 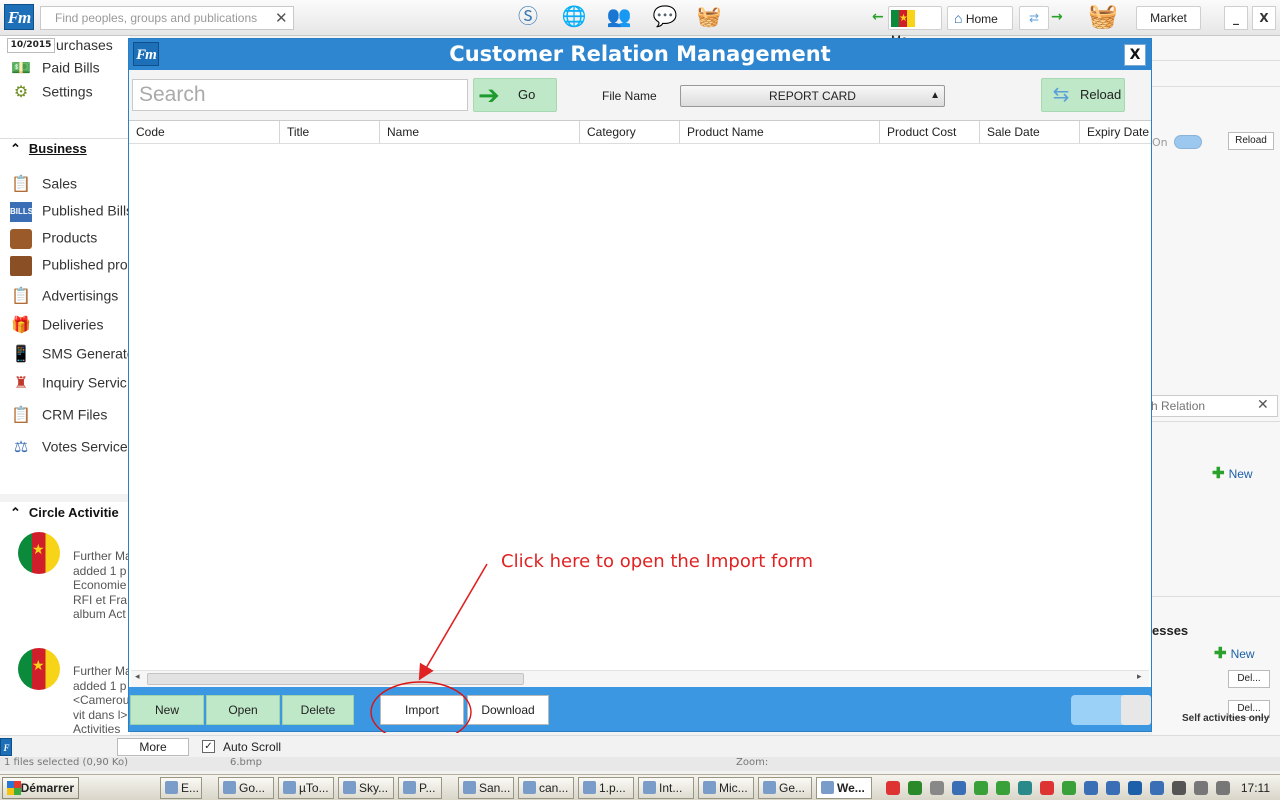 What do you see at coordinates (1251, 141) in the screenshot?
I see `right-reload-button: Reload` at bounding box center [1251, 141].